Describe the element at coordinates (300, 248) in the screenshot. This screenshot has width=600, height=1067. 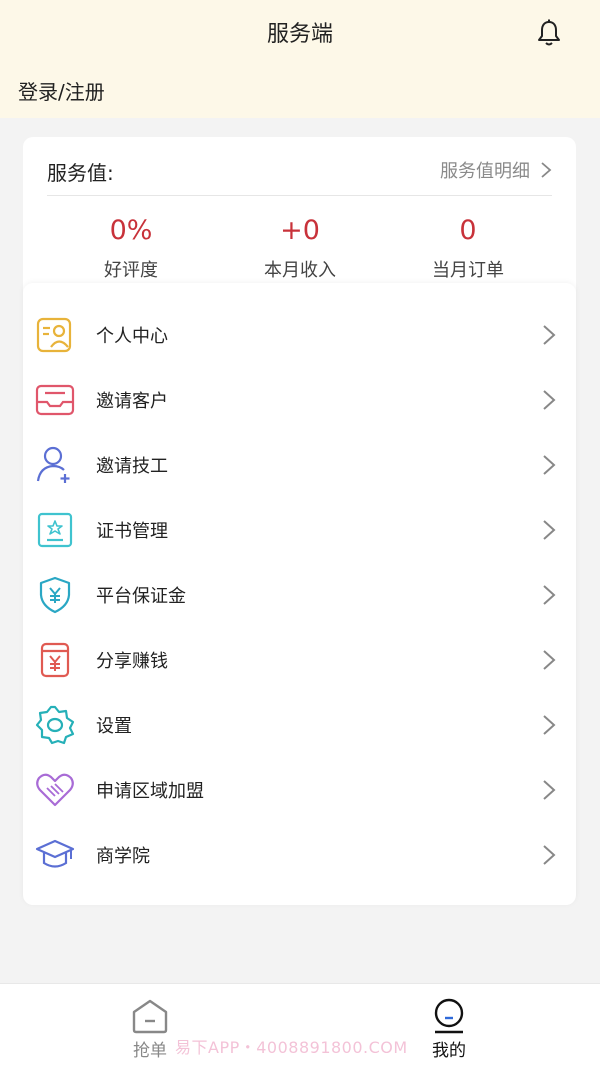
I see `stat-monthly-income: +0 本月收入` at that location.